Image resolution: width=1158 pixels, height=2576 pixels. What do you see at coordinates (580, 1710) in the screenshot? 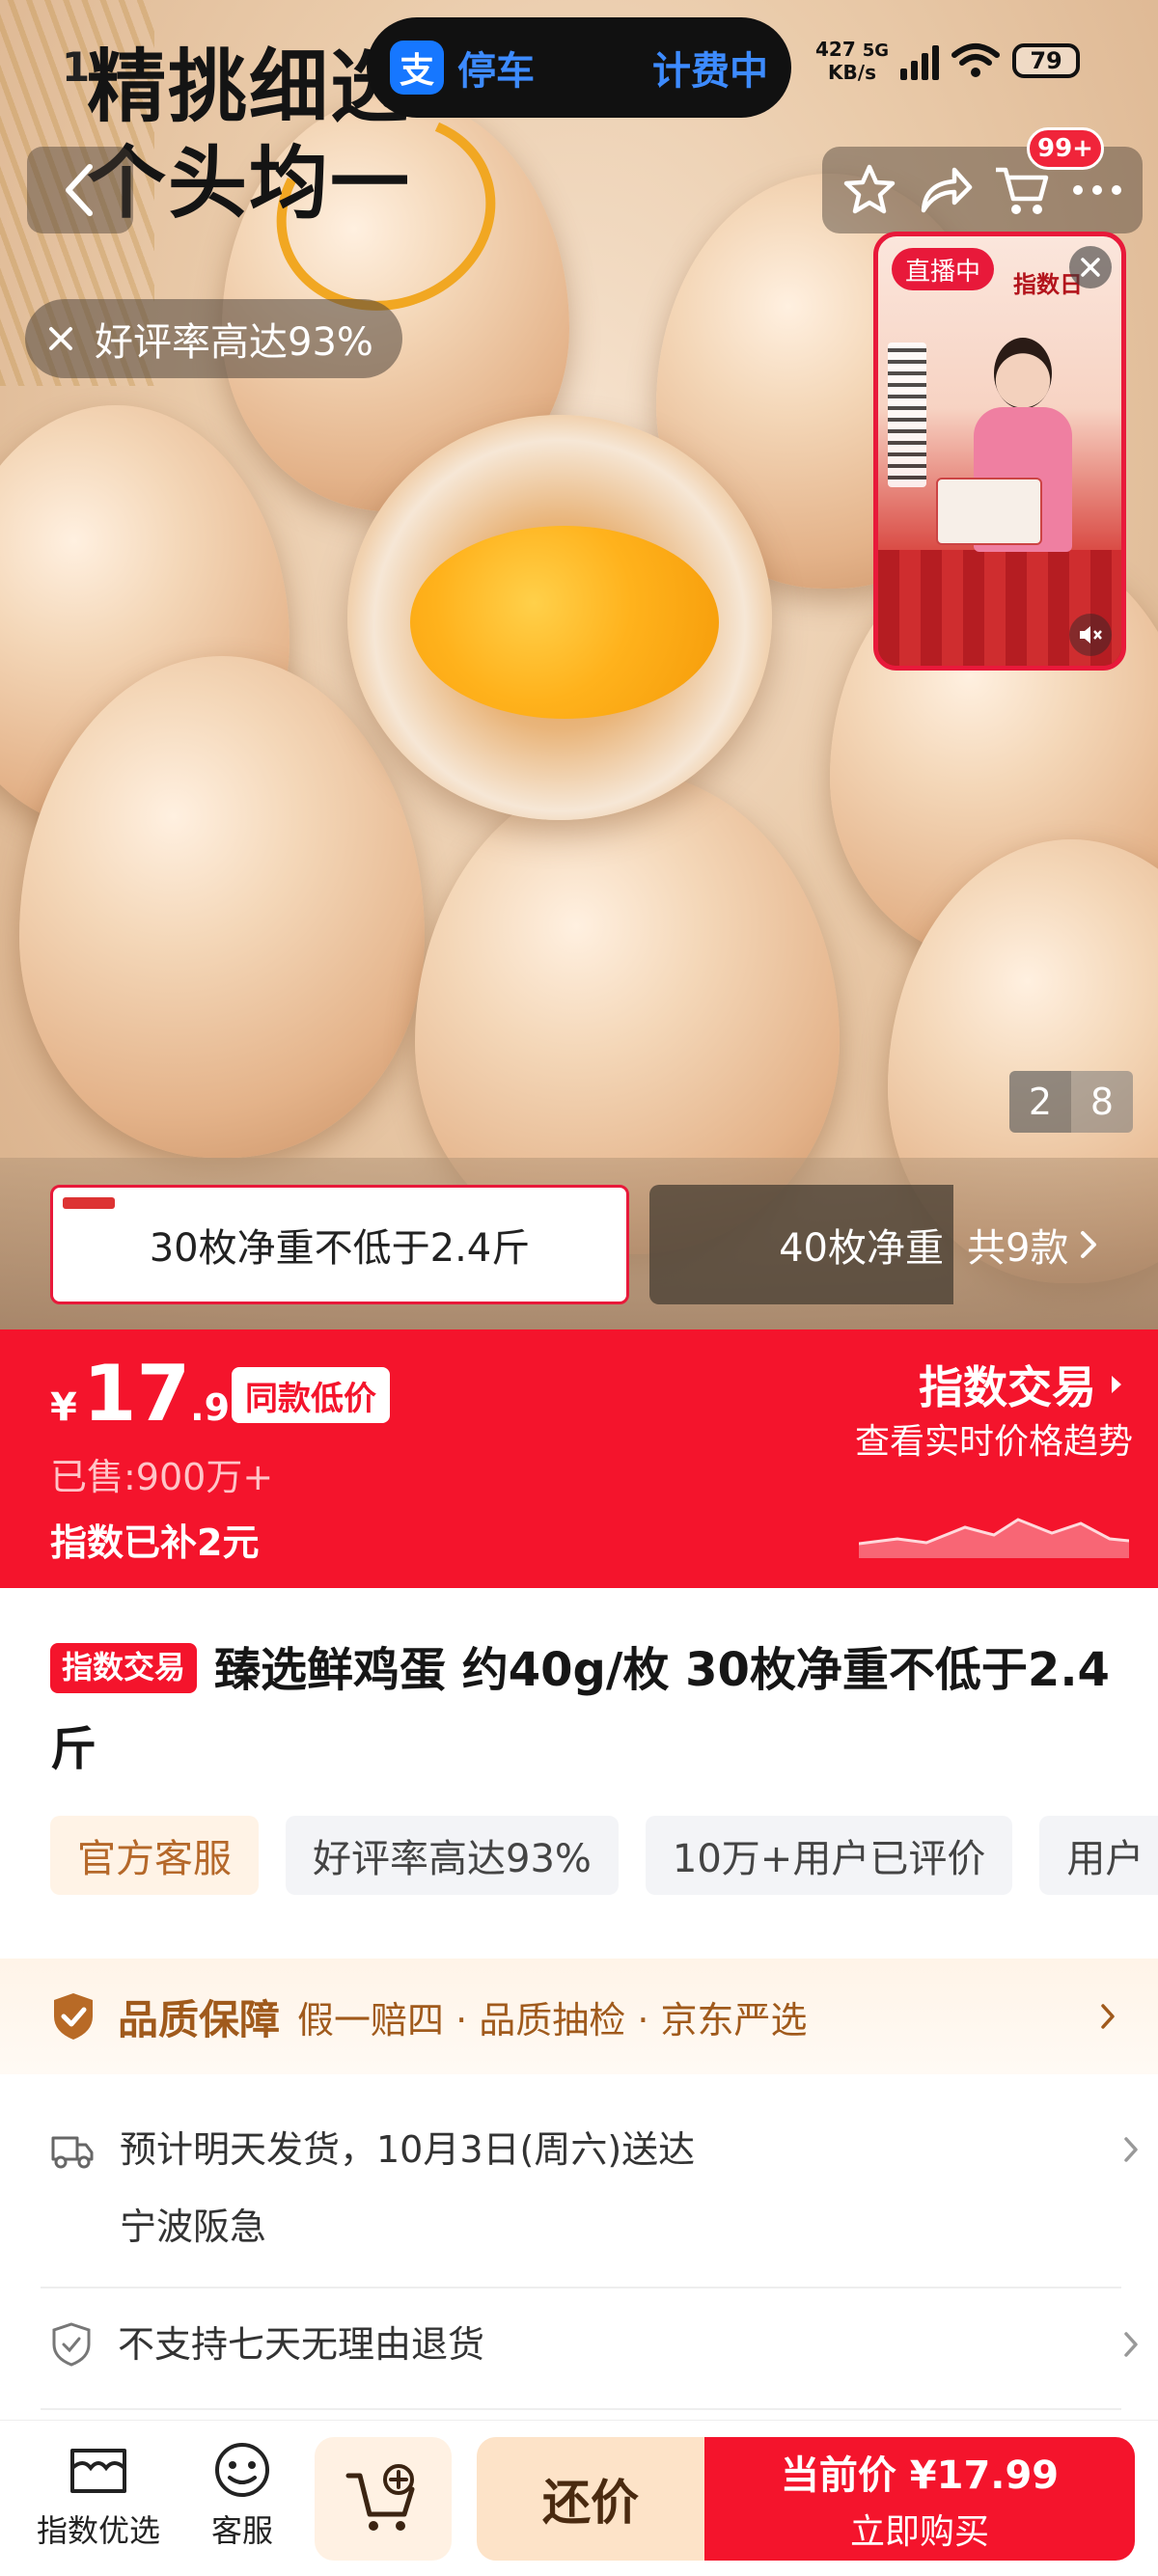
I see `product-title-text: 臻选鲜鸡蛋 约40g/枚 30枚净重不低于2.4斤` at bounding box center [580, 1710].